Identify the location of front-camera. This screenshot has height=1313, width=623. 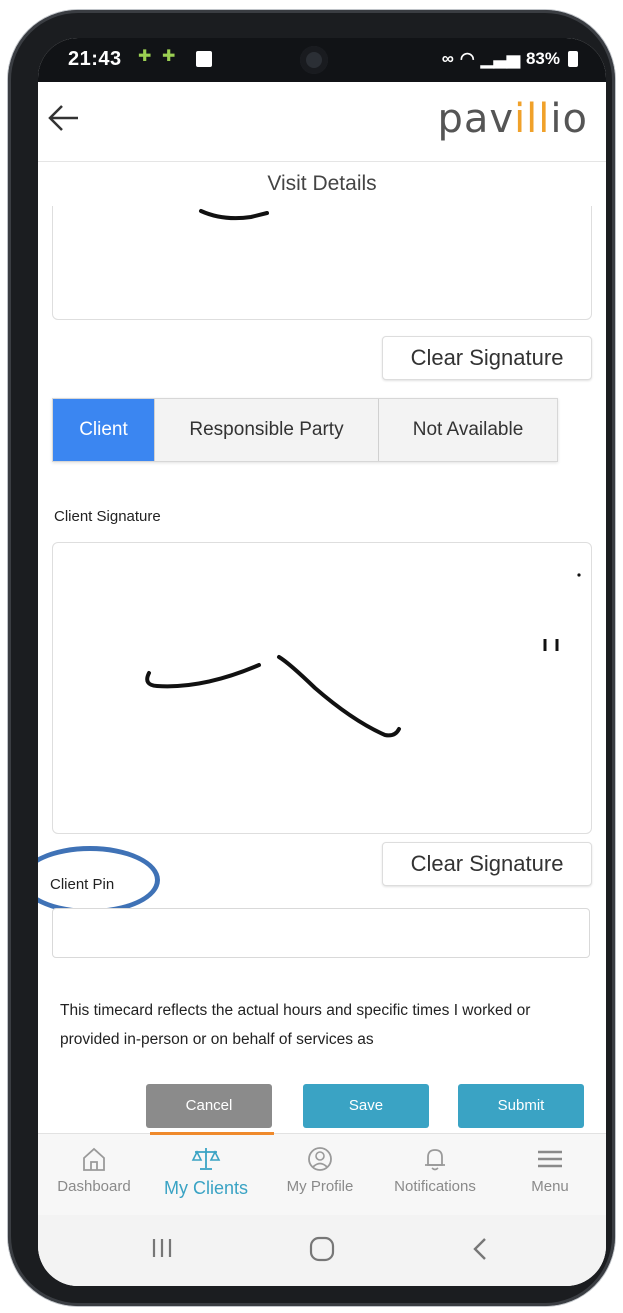
(314, 60).